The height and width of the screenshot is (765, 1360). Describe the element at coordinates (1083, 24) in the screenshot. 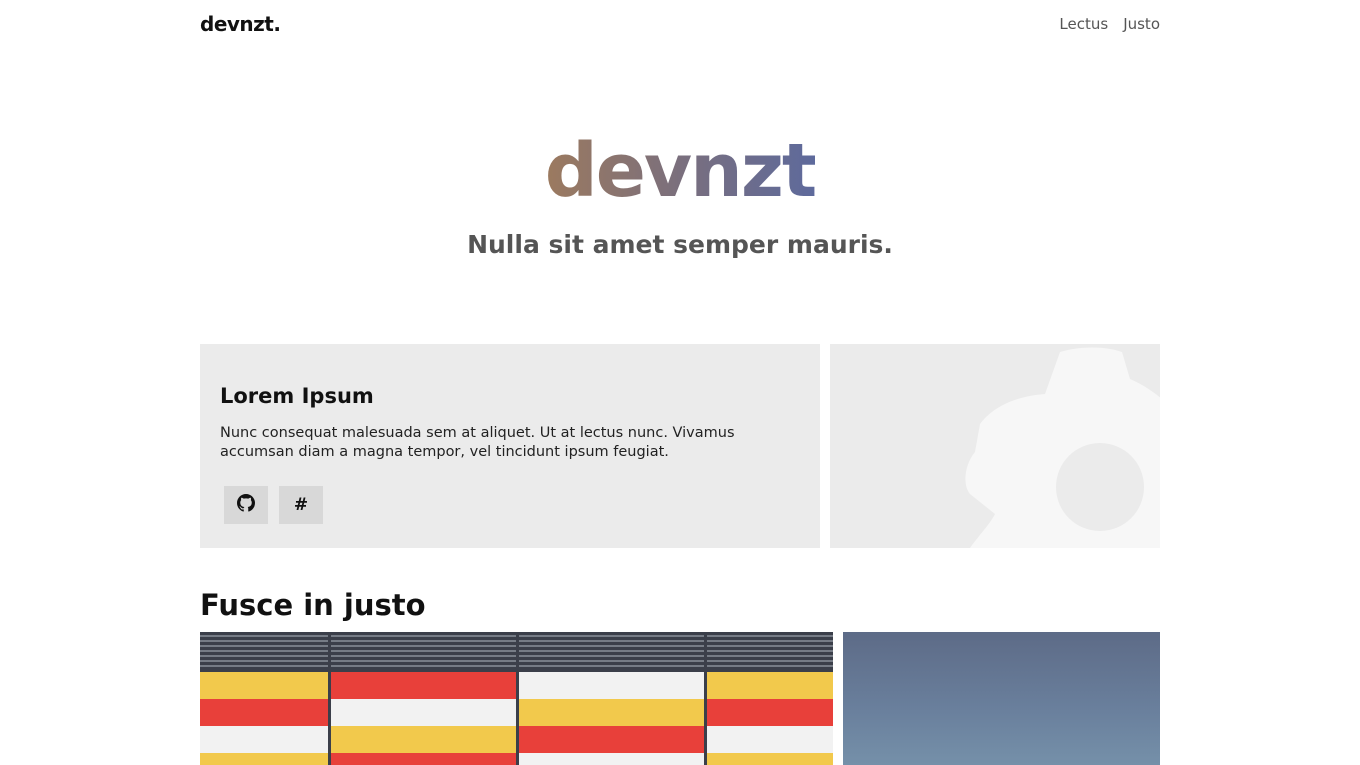

I see `nav-link-lectus: Lectus` at that location.